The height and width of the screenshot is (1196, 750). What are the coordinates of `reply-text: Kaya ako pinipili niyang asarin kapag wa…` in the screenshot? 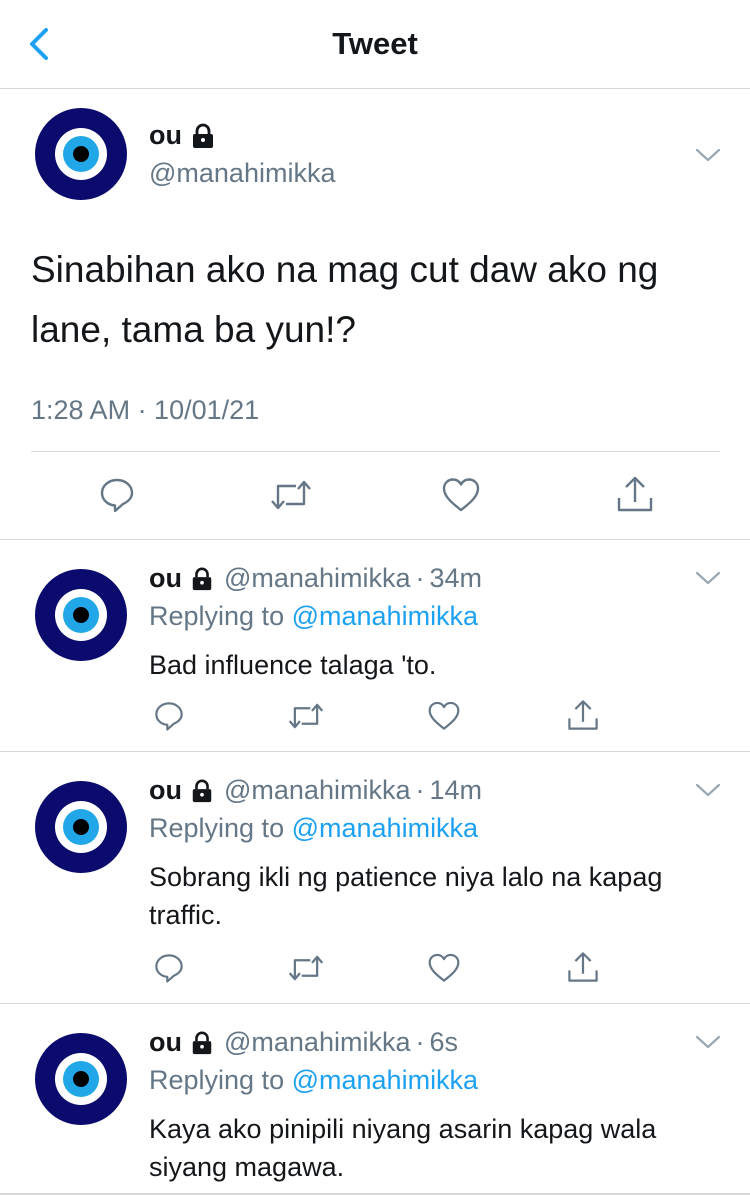 It's located at (403, 1148).